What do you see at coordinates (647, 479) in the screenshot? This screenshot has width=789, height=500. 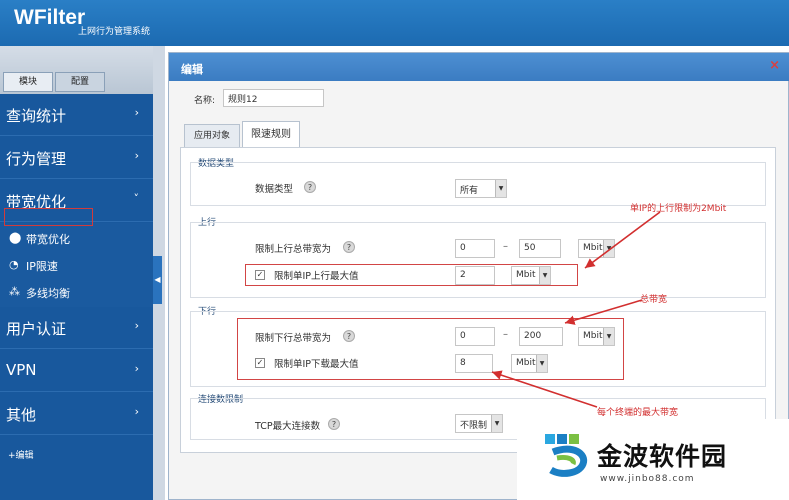 I see `watermark-url: www.jinbo88.com` at bounding box center [647, 479].